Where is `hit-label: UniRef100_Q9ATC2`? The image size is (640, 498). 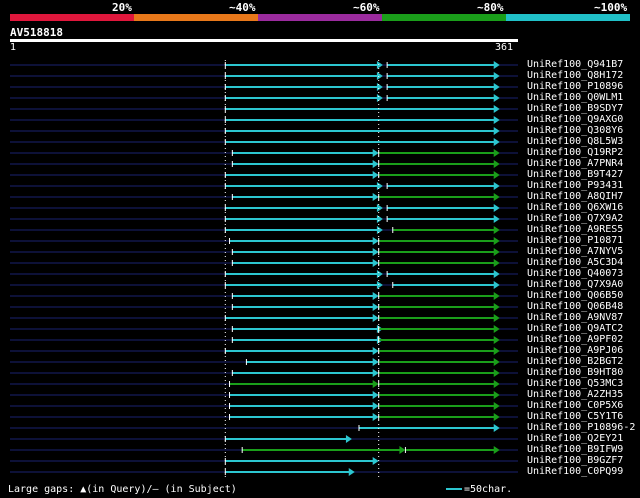 hit-label: UniRef100_Q9ATC2 is located at coordinates (575, 328).